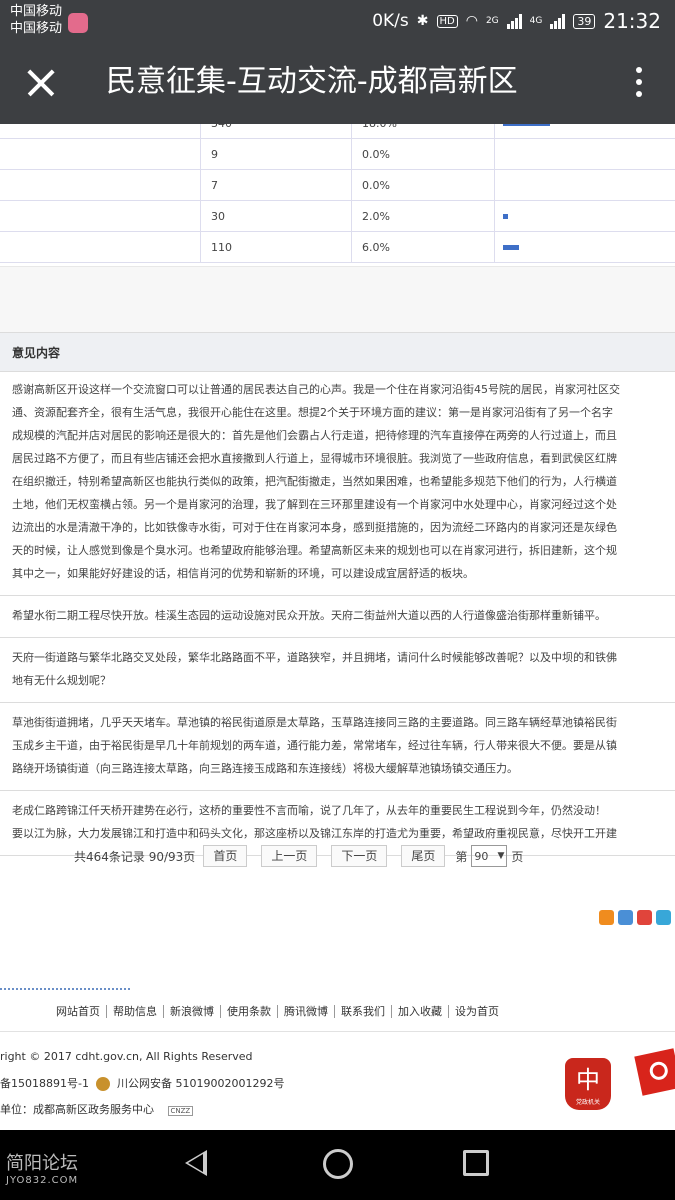 This screenshot has width=675, height=1200. I want to click on clock: 21:32, so click(632, 21).